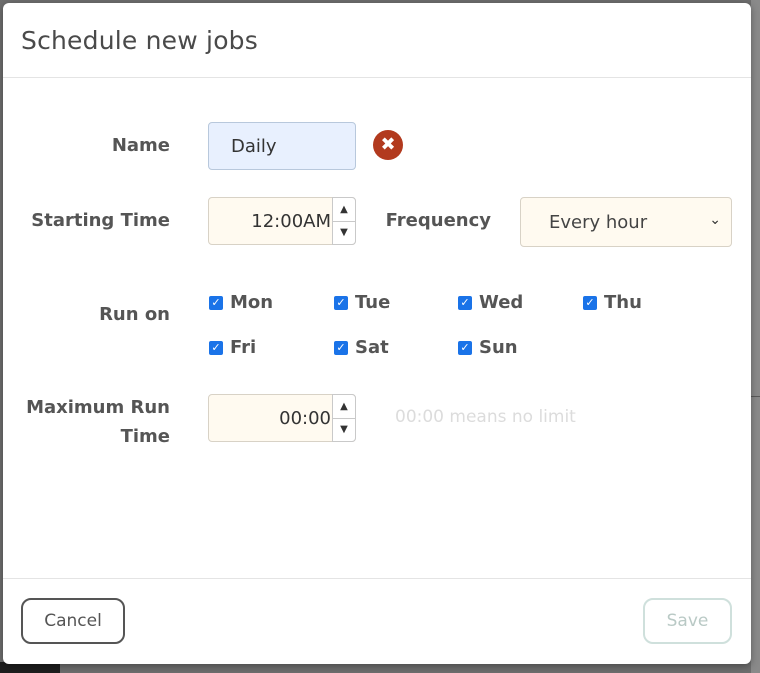  What do you see at coordinates (373, 302) in the screenshot?
I see `day-label: Tue` at bounding box center [373, 302].